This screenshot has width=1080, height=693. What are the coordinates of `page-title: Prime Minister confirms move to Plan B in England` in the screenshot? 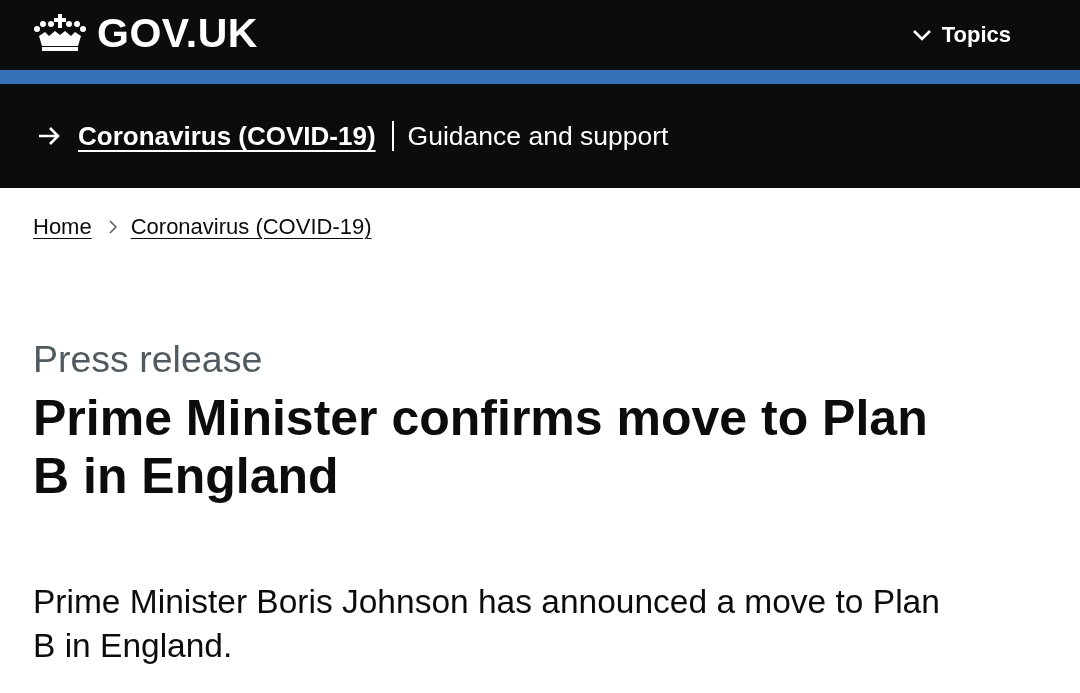 It's located at (481, 447).